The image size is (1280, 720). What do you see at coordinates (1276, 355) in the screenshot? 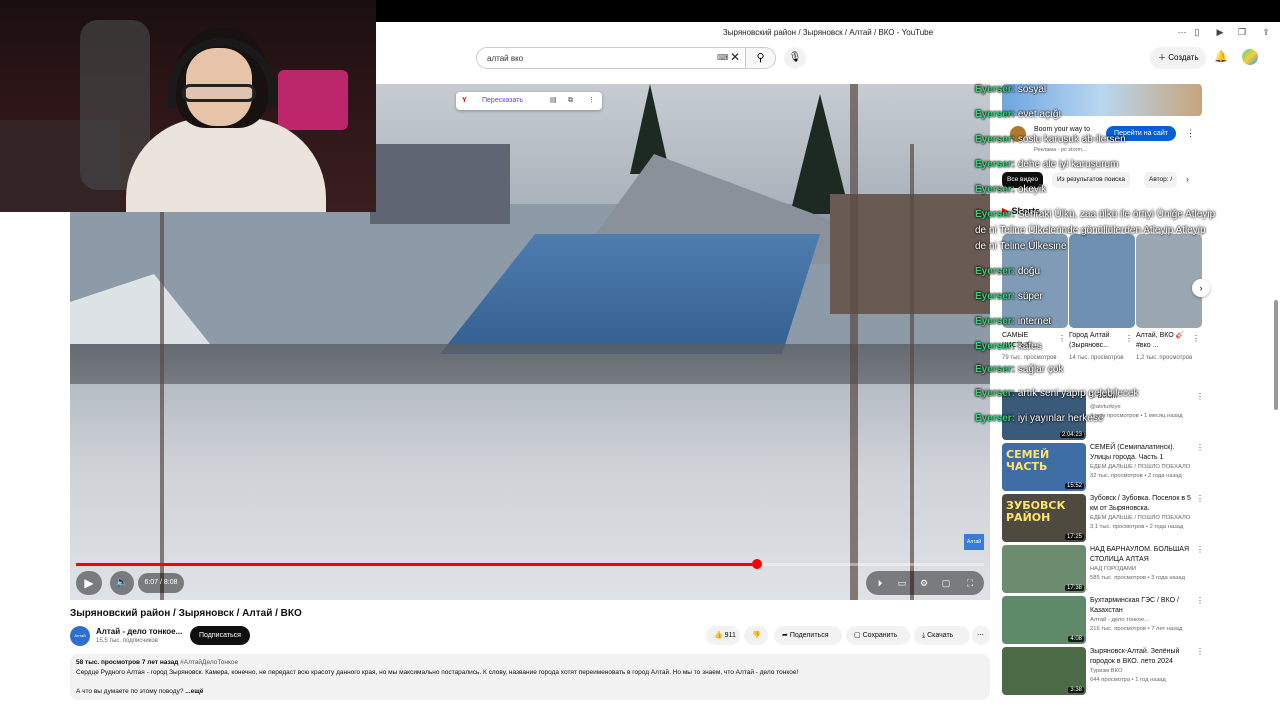
I see `scrollbar-thumb` at bounding box center [1276, 355].